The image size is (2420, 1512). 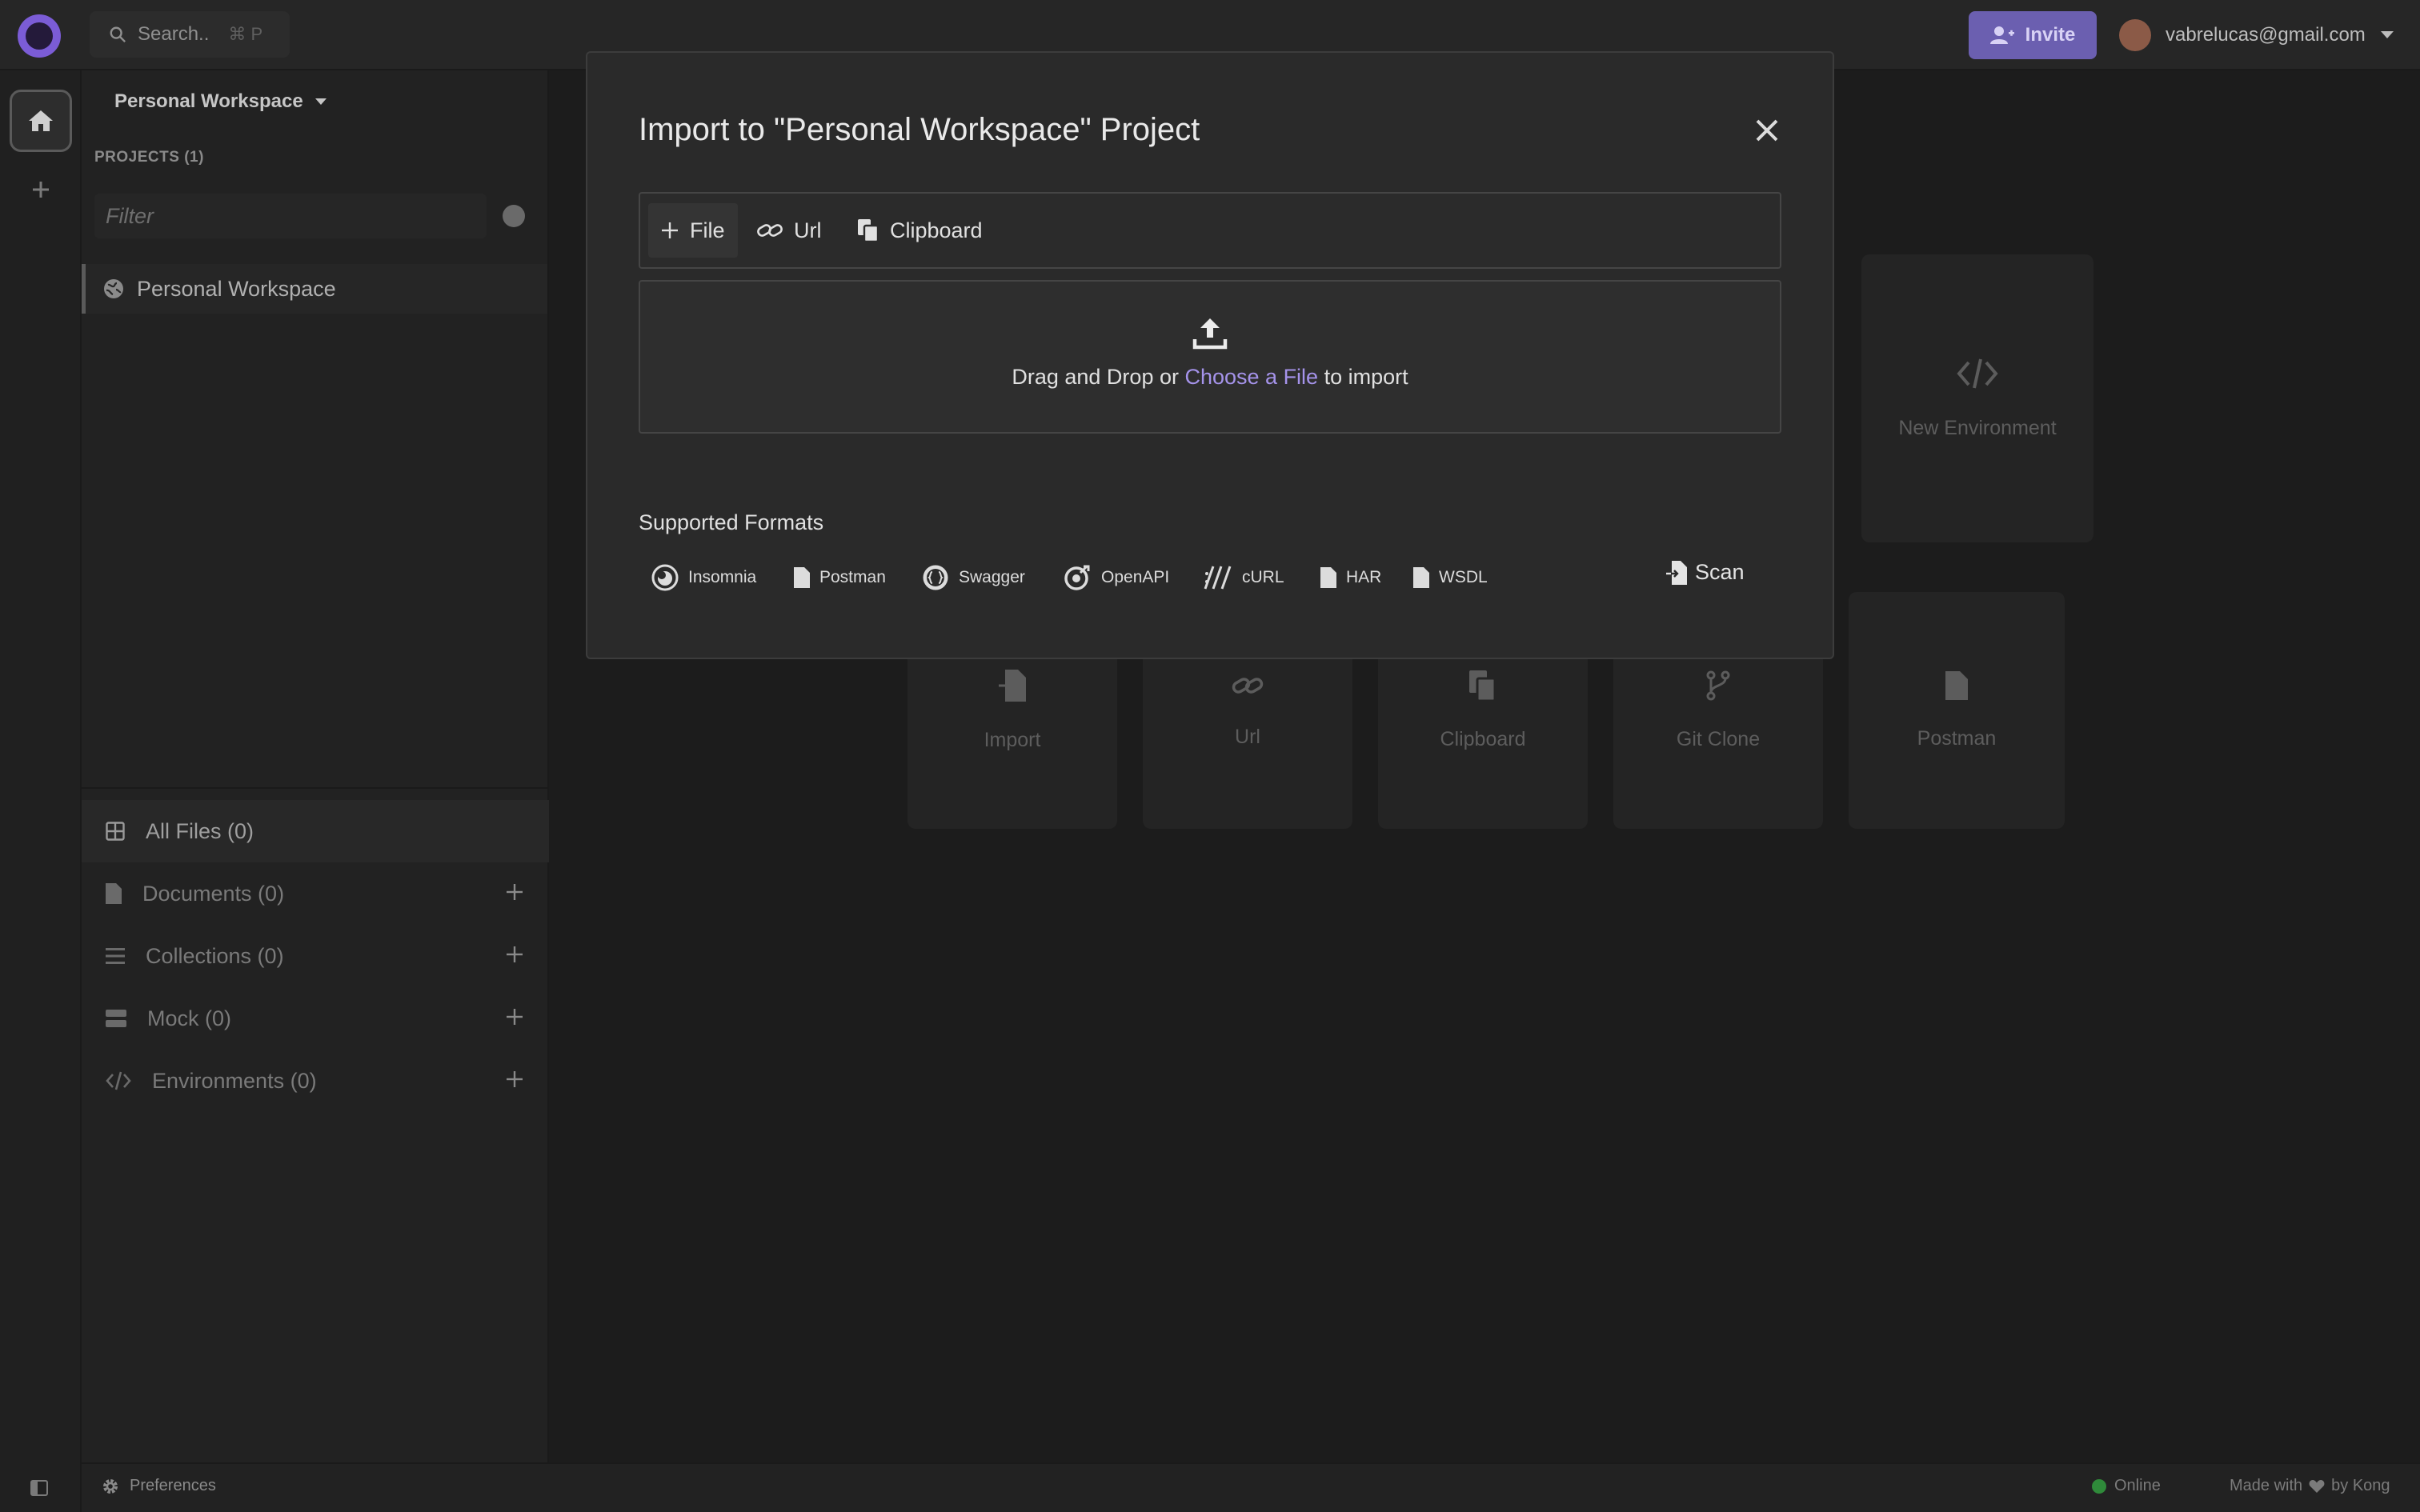 I want to click on file-import-icon, so click(x=1676, y=572).